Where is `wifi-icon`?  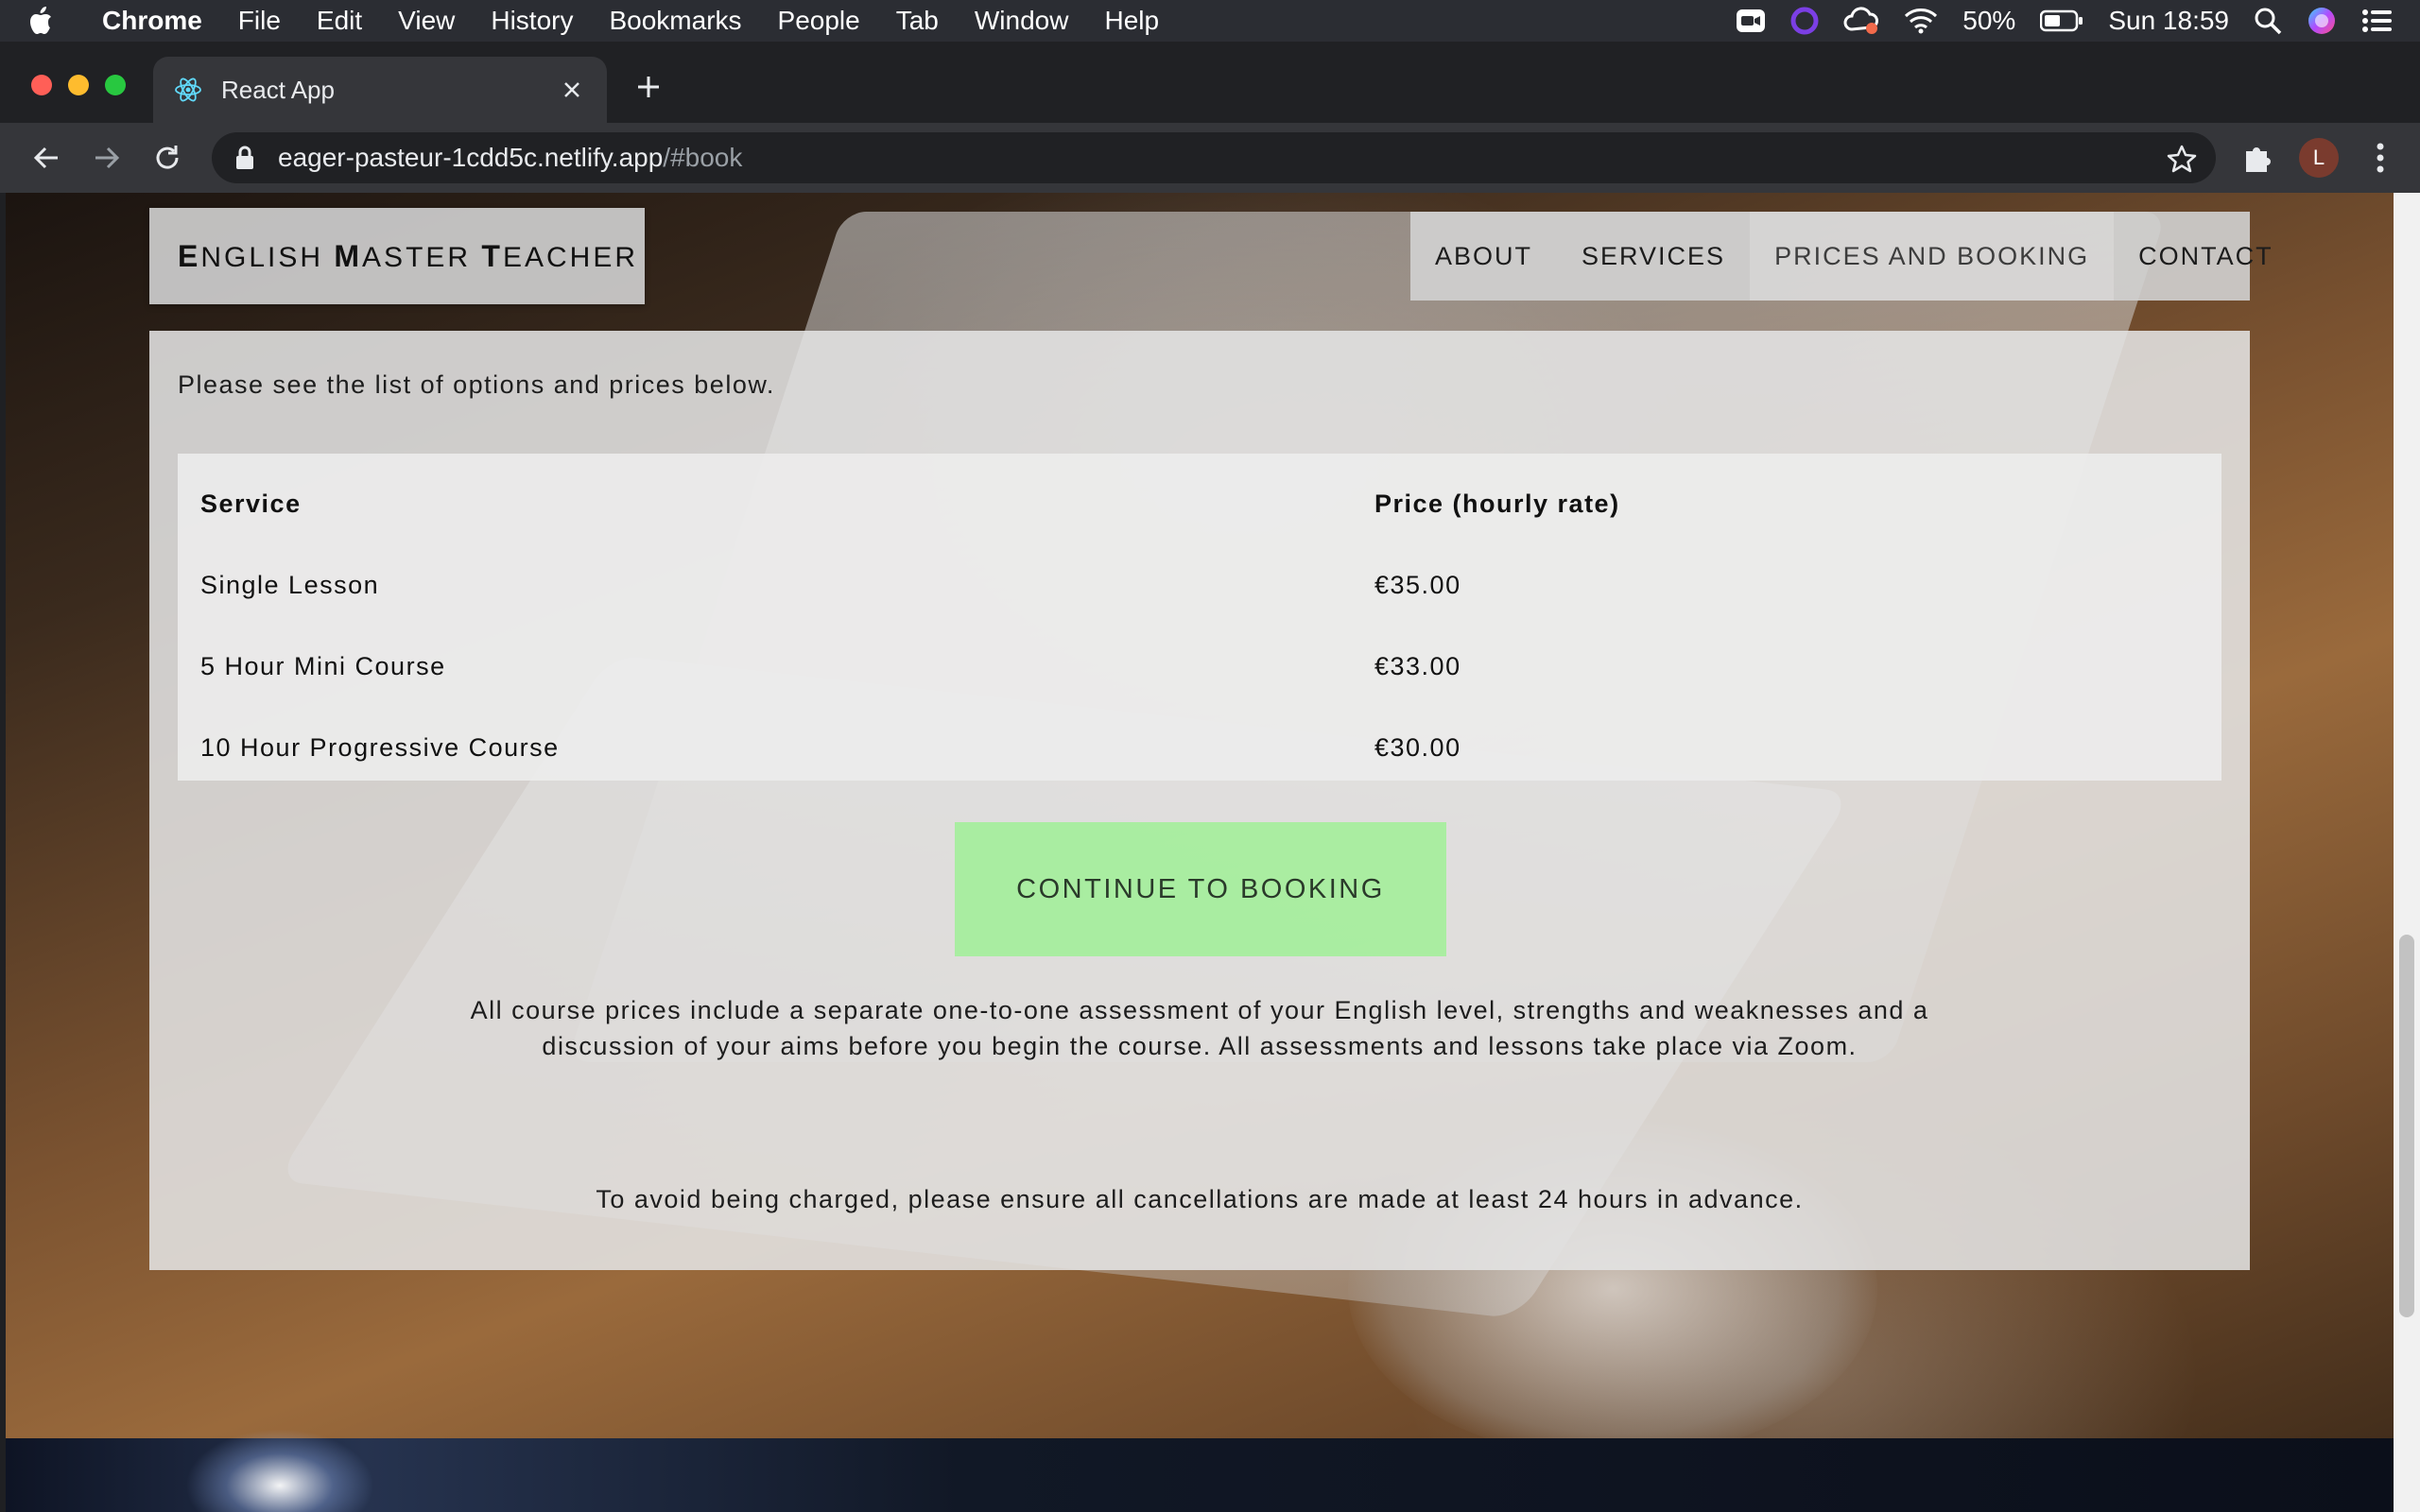 wifi-icon is located at coordinates (1921, 21).